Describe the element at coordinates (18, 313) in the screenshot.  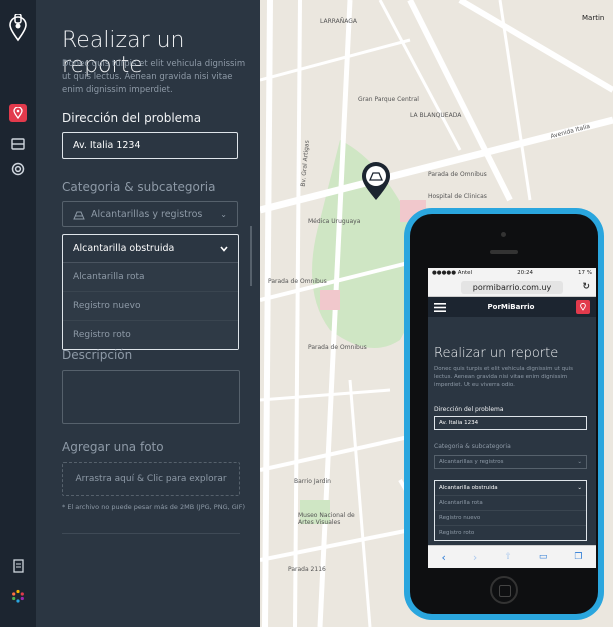
I see `icon-rail` at that location.